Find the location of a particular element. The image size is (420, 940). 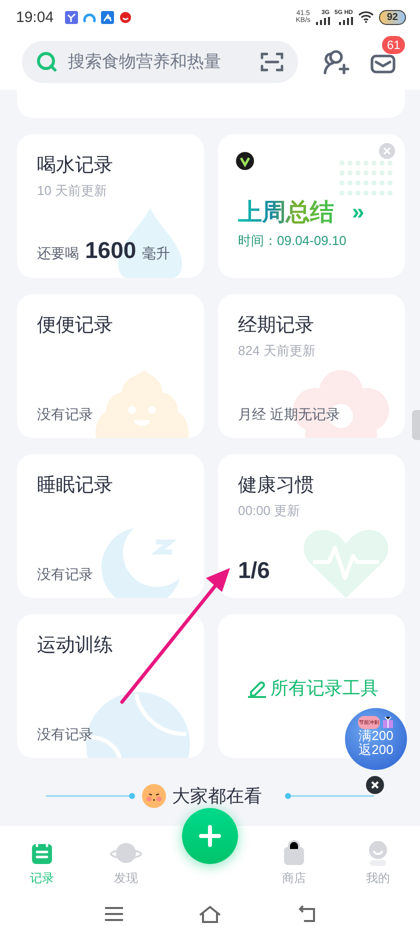

section-title: 大家都在看 is located at coordinates (217, 796).